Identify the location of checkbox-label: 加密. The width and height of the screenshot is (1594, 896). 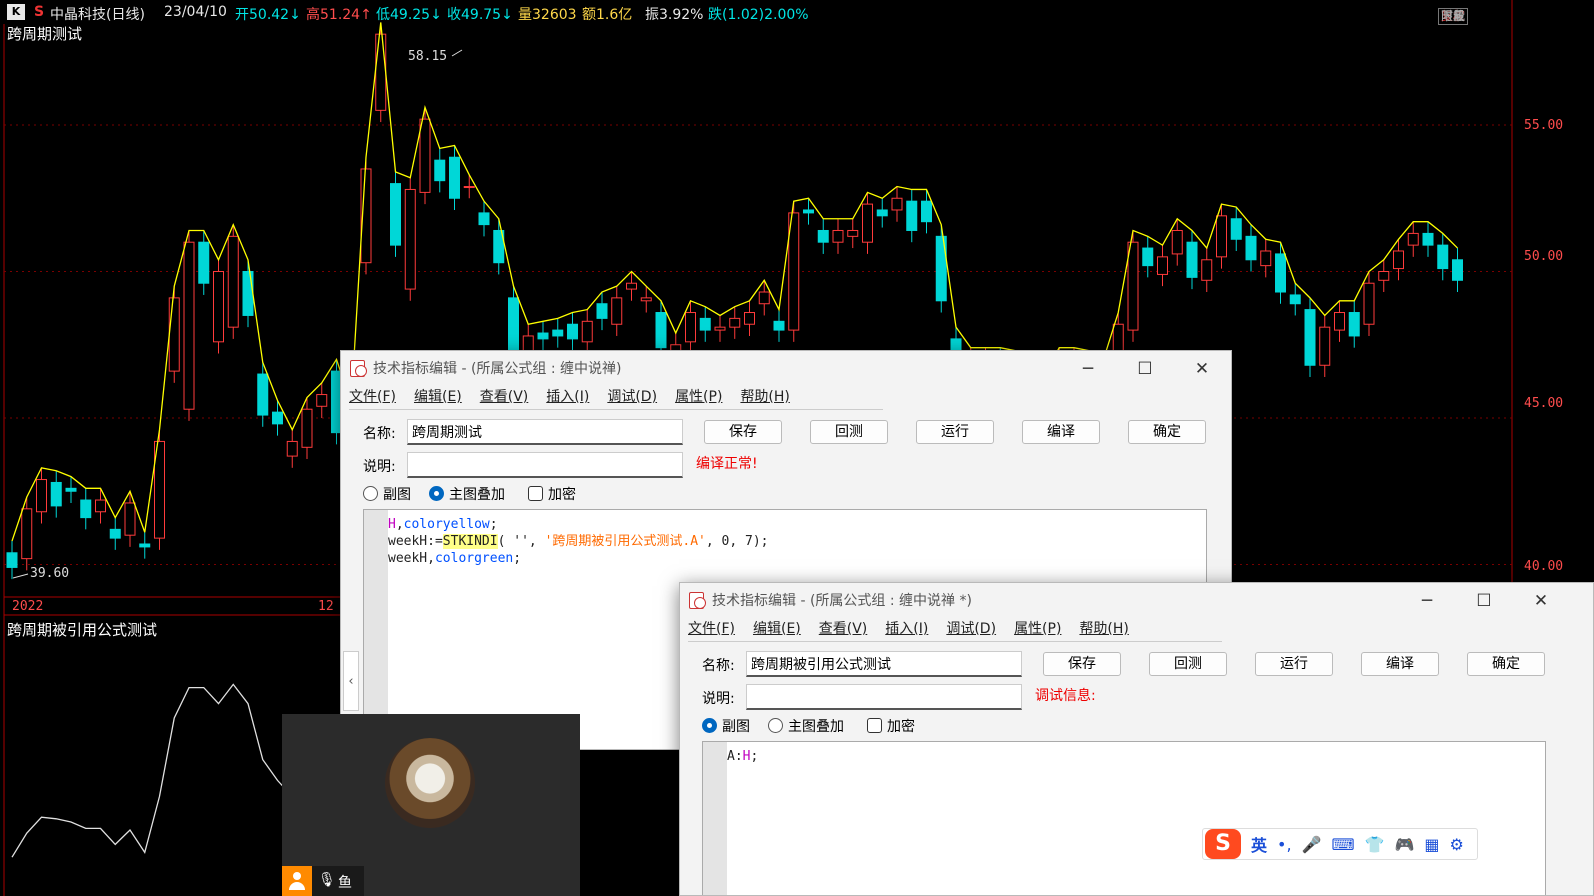
(901, 727).